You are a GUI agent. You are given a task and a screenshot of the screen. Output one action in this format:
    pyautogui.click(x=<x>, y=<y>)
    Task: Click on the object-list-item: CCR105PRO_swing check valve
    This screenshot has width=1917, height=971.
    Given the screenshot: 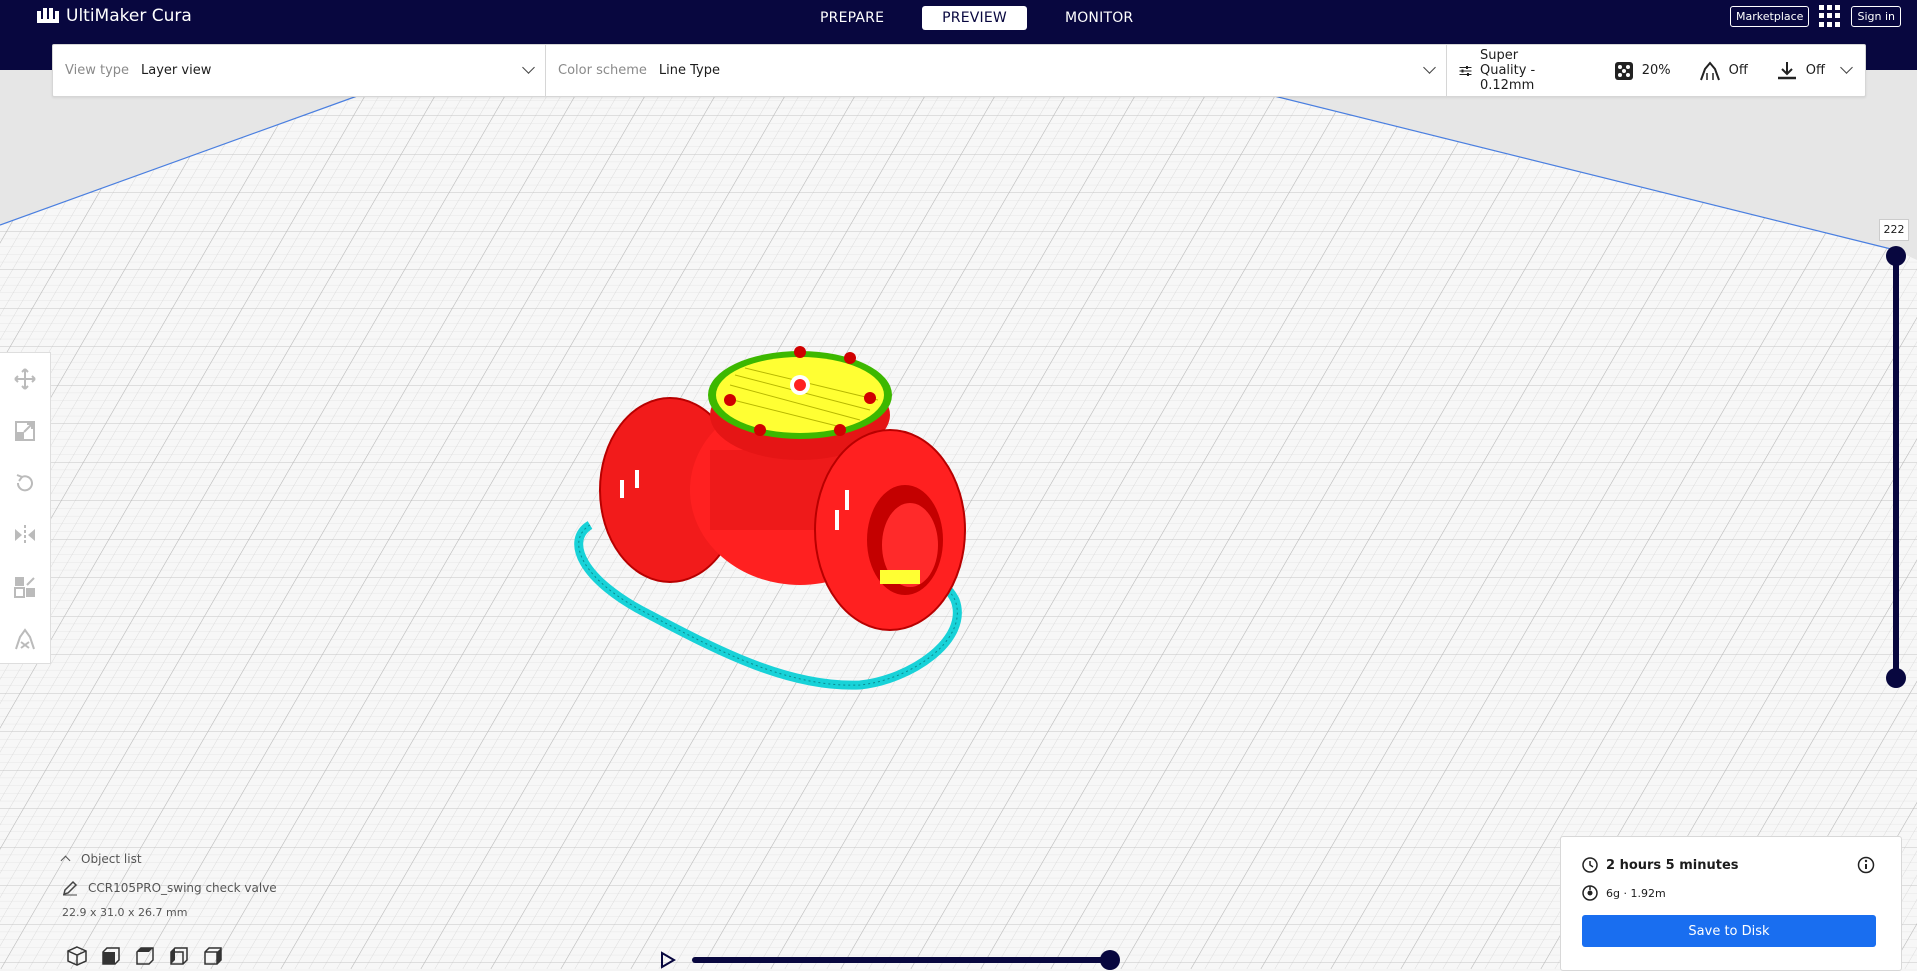 What is the action you would take?
    pyautogui.click(x=169, y=888)
    